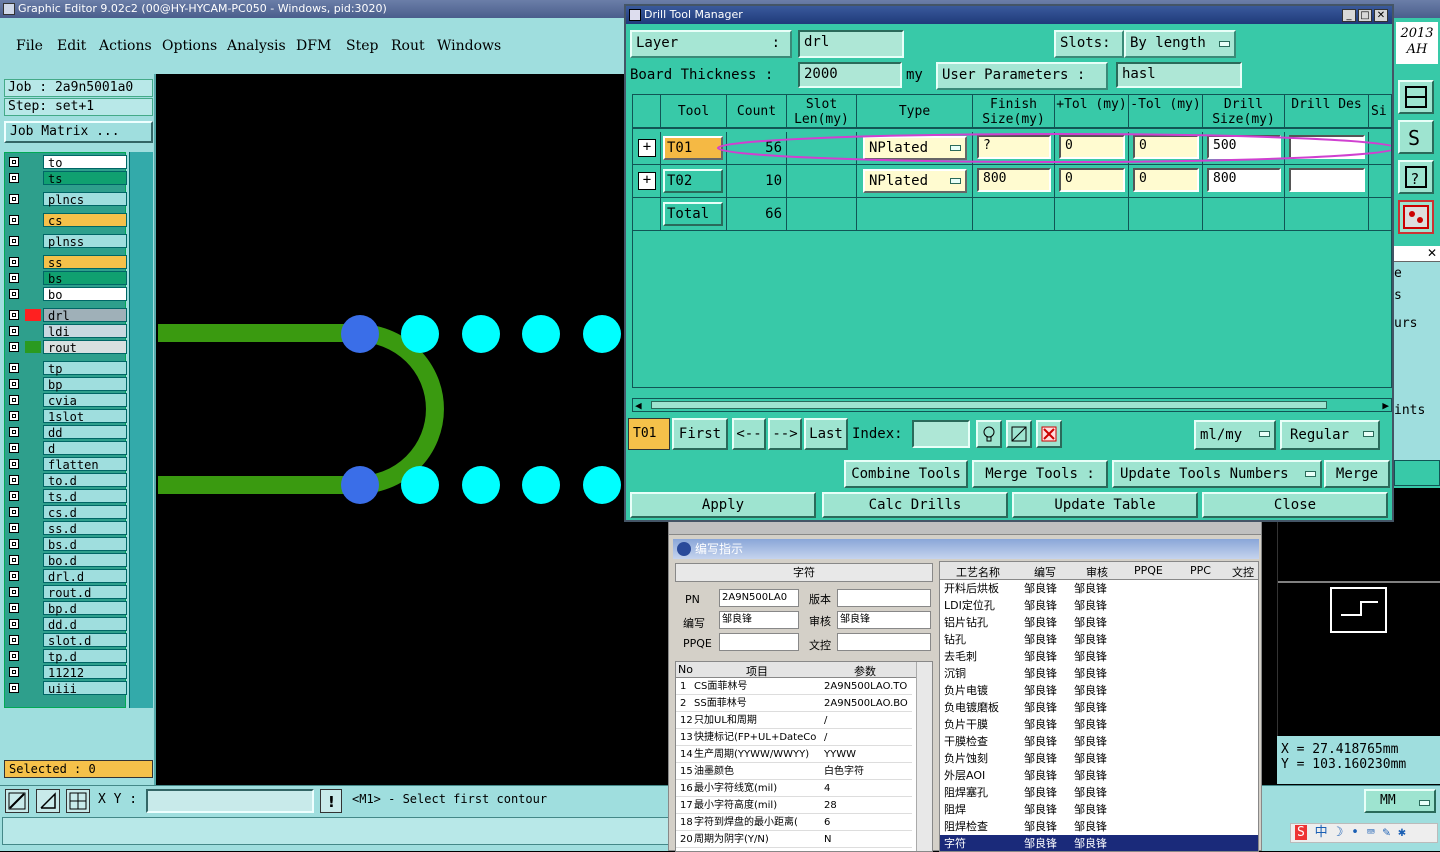 This screenshot has width=1440, height=852. Describe the element at coordinates (1099, 622) in the screenshot. I see `process-row: 铝片钻孔 邹良锋 邹良锋` at that location.